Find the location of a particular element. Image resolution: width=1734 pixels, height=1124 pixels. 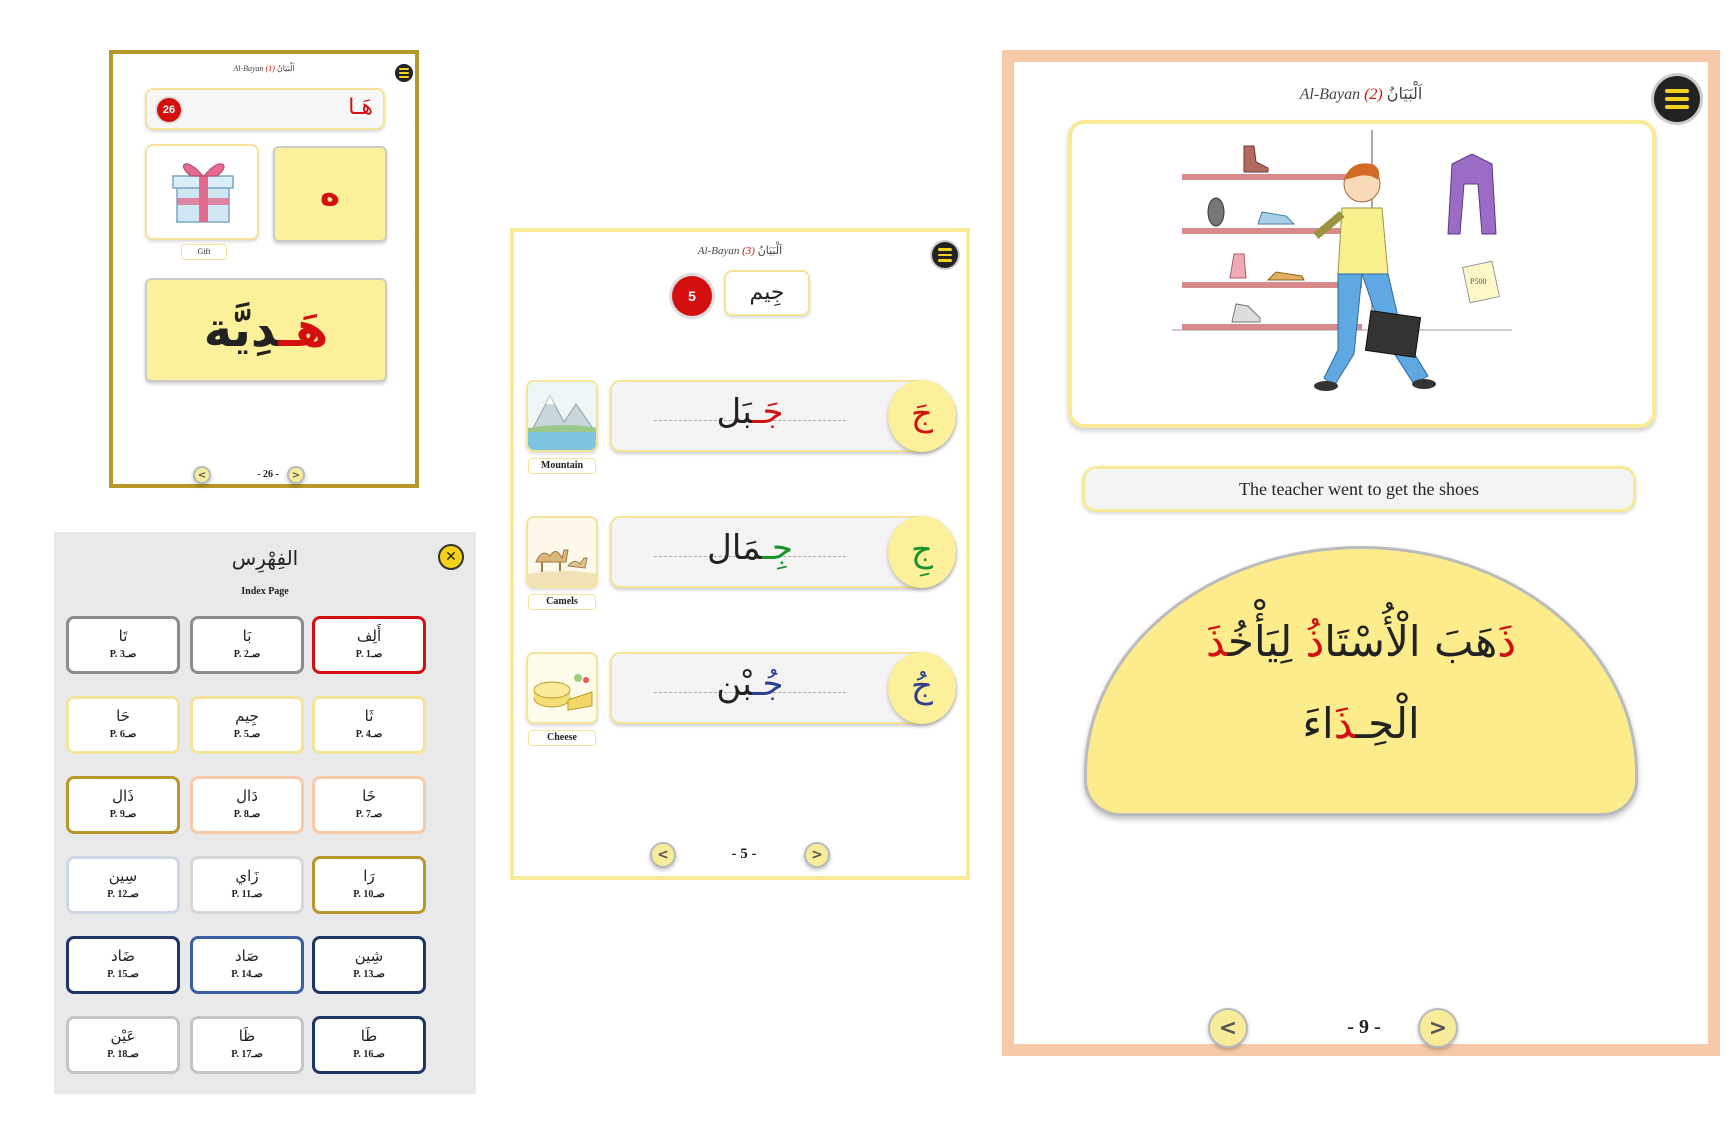

sentence-segment: الْأُسْتَا is located at coordinates (1372, 641).